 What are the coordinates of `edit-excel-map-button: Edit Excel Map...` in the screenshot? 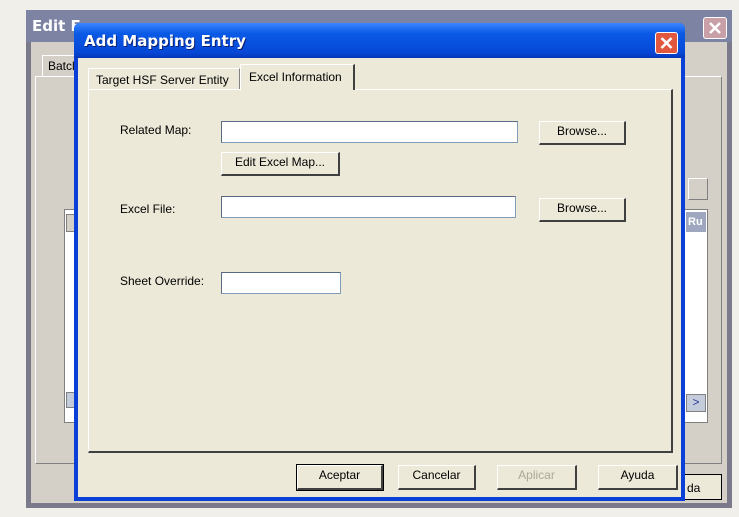 It's located at (280, 164).